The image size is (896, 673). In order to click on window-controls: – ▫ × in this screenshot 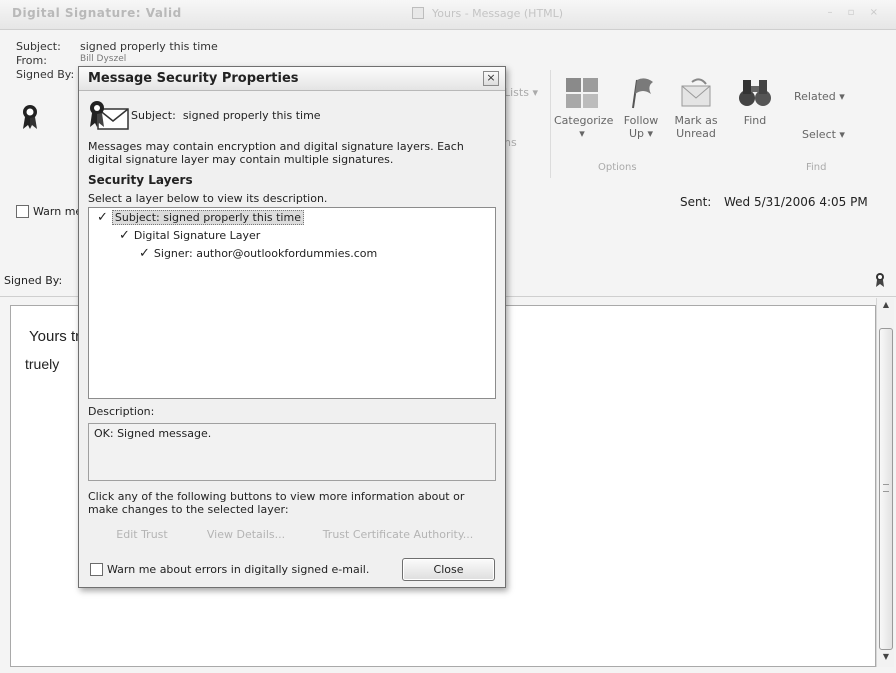, I will do `click(855, 12)`.